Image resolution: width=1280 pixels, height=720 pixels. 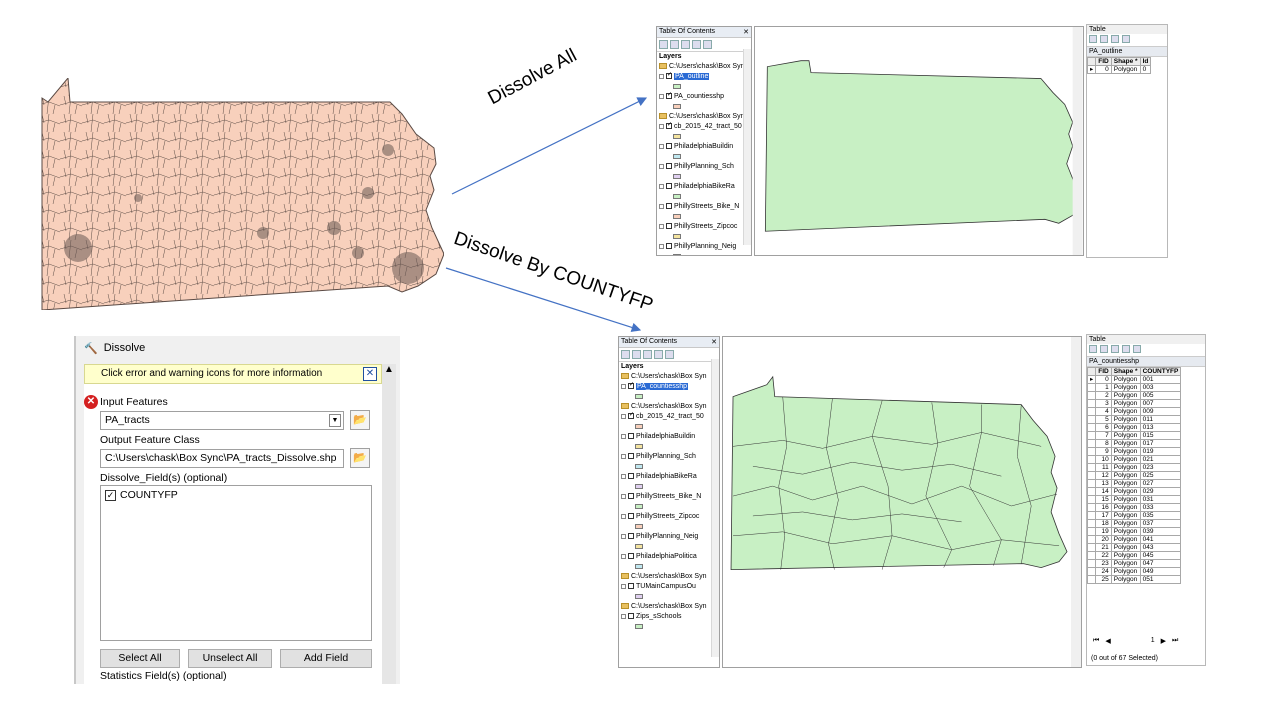 What do you see at coordinates (236, 495) in the screenshot?
I see `list-item: ✓ COUNTYFP` at bounding box center [236, 495].